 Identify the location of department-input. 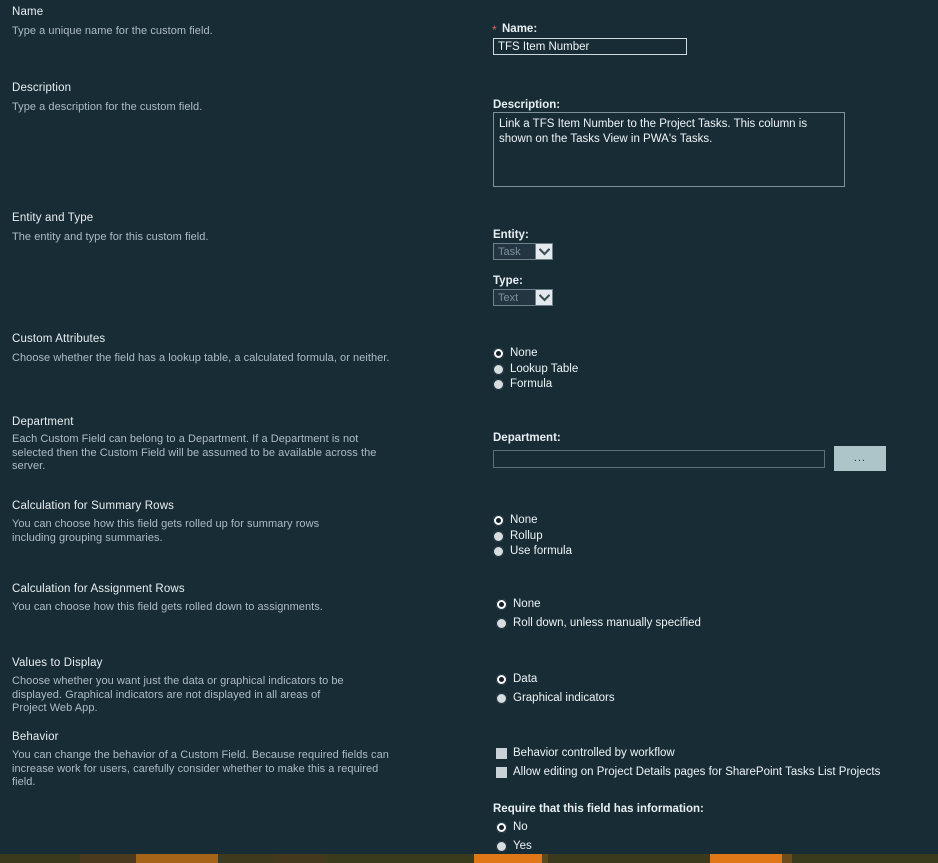
(659, 459).